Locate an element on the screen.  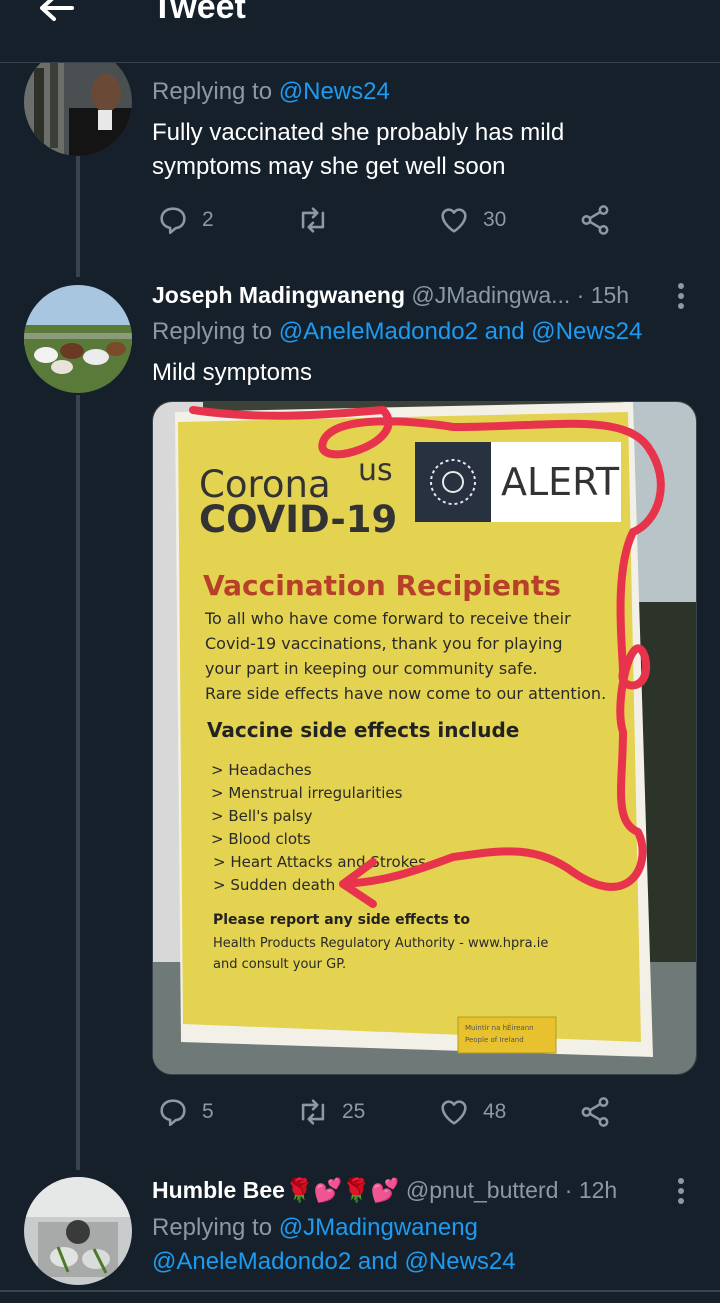
reply-button: 5 is located at coordinates (185, 1112).